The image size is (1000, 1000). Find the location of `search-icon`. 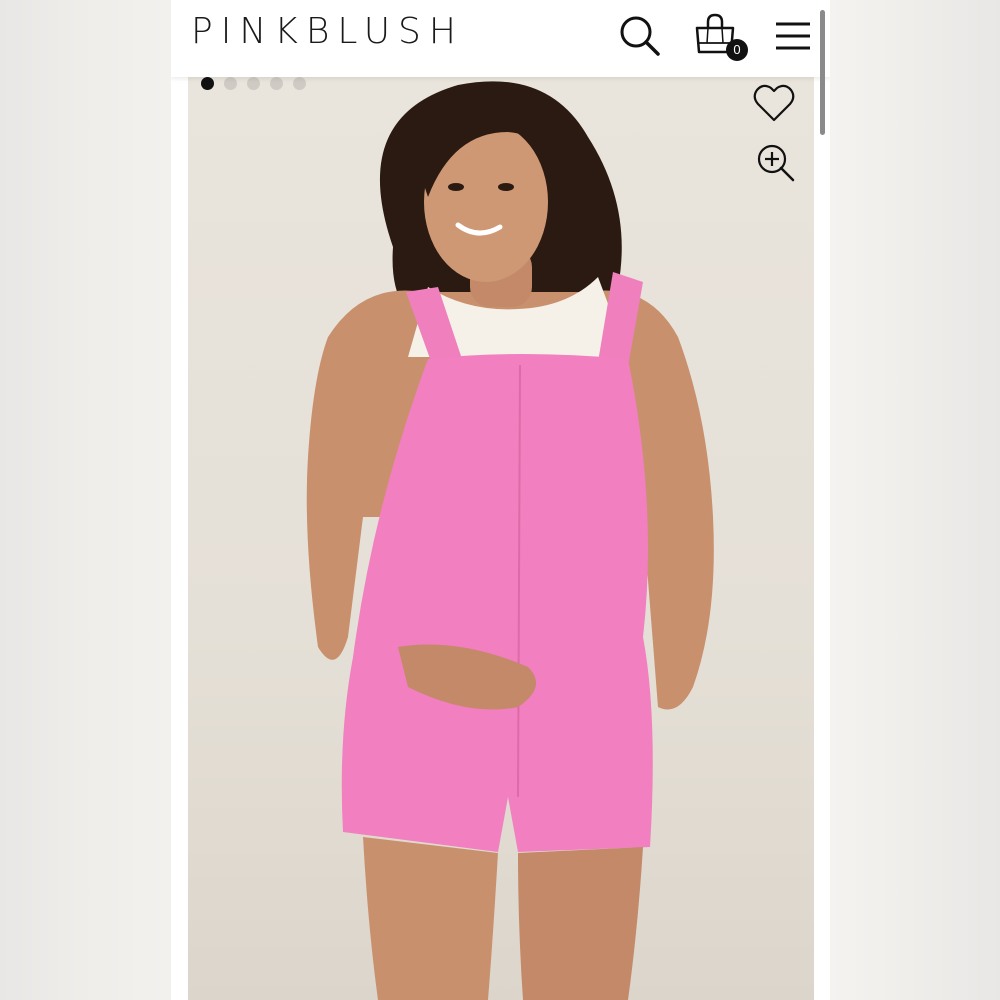

search-icon is located at coordinates (640, 36).